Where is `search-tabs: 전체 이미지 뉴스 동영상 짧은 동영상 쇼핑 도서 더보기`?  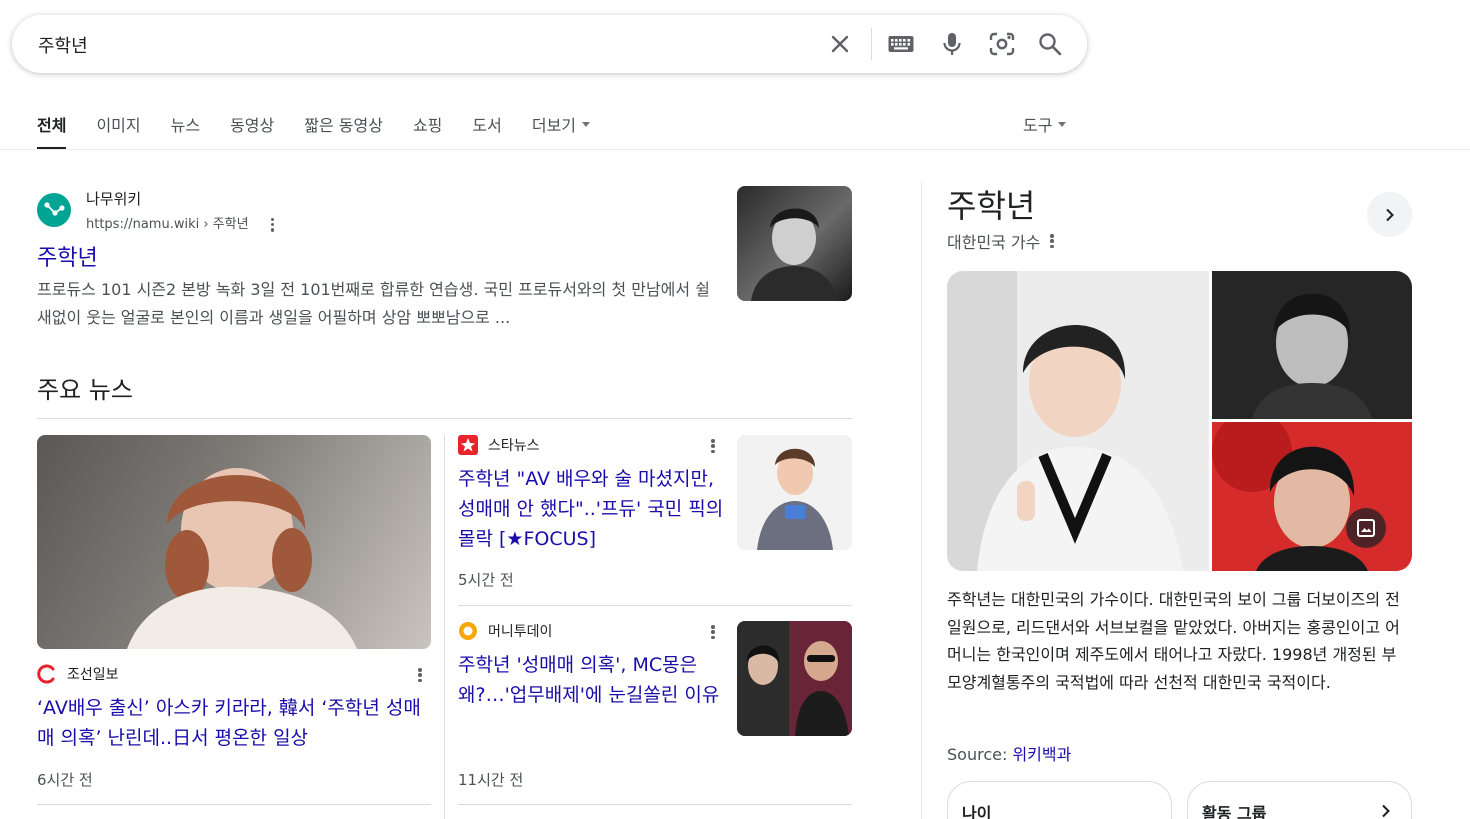
search-tabs: 전체 이미지 뉴스 동영상 짧은 동영상 쇼핑 도서 더보기 is located at coordinates (328, 131).